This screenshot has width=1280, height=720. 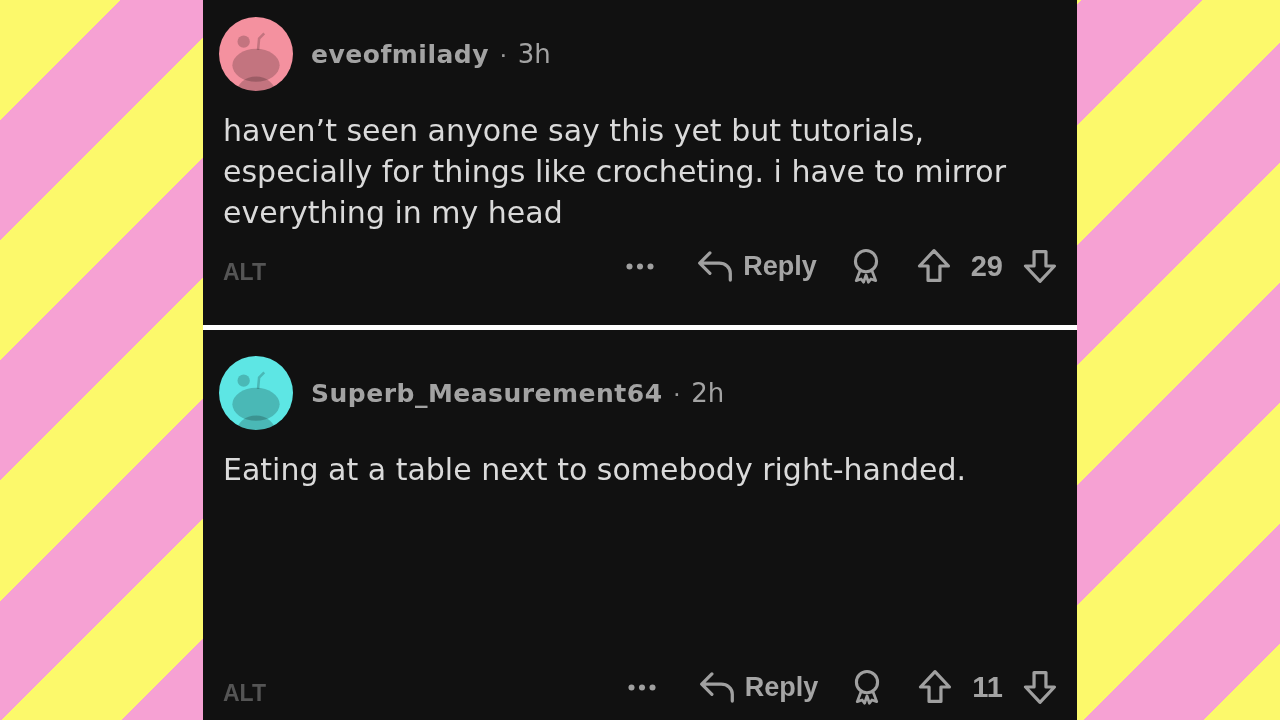 What do you see at coordinates (595, 470) in the screenshot?
I see `comment-text: Eating at a table next to somebody right-handed.` at bounding box center [595, 470].